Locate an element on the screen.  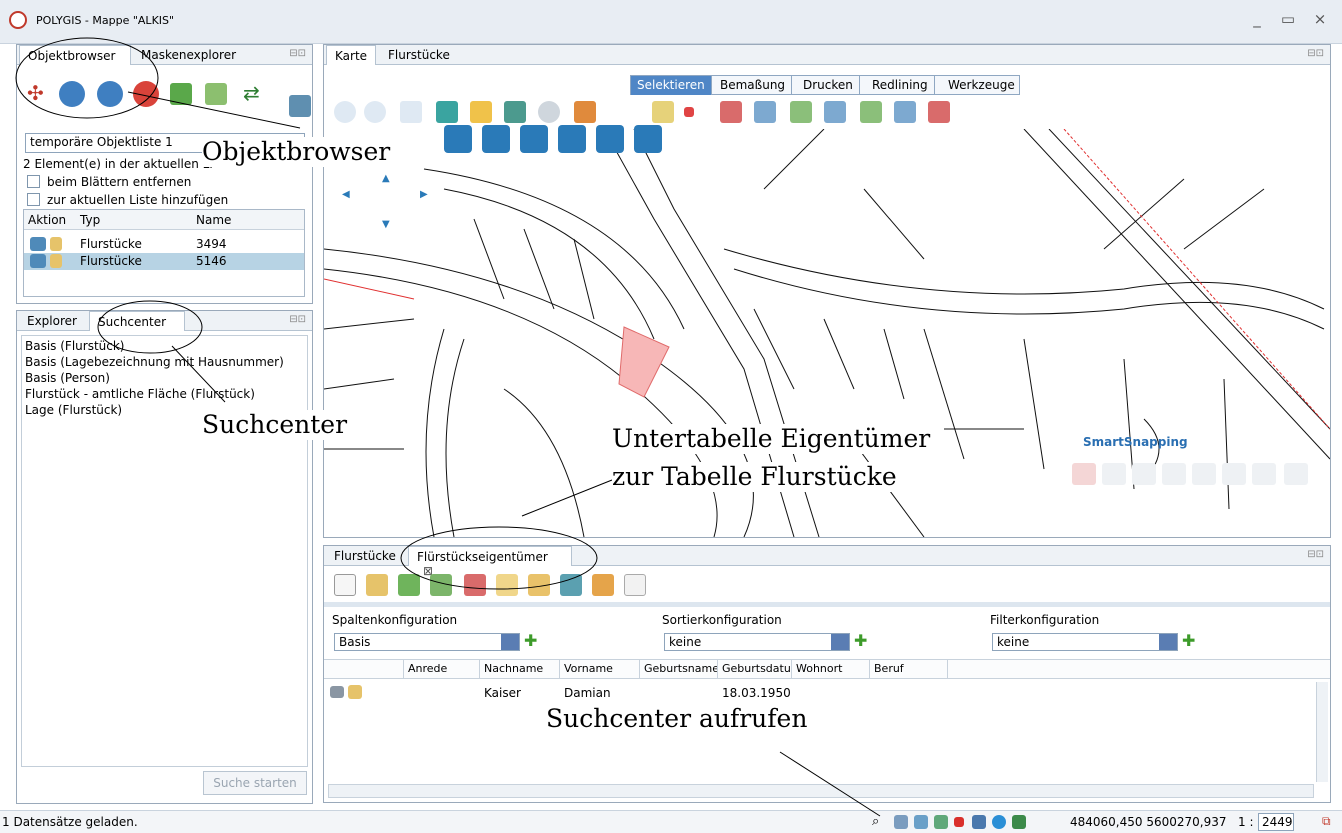
callout-suchcenter-aufrufen: Suchcenter aufrufen is located at coordinates (677, 719).